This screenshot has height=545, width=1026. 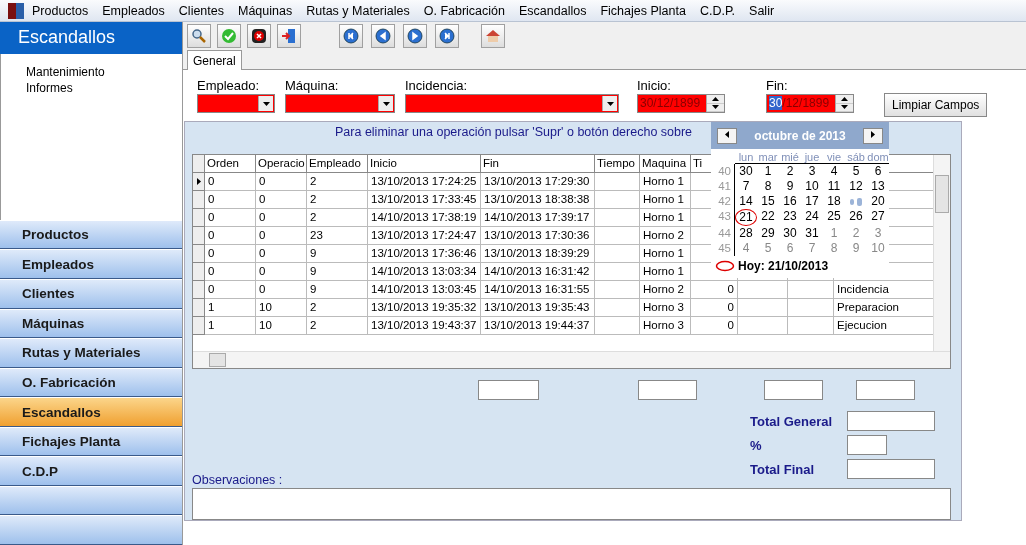 I want to click on calendar-month: octubre de 2013, so click(x=800, y=135).